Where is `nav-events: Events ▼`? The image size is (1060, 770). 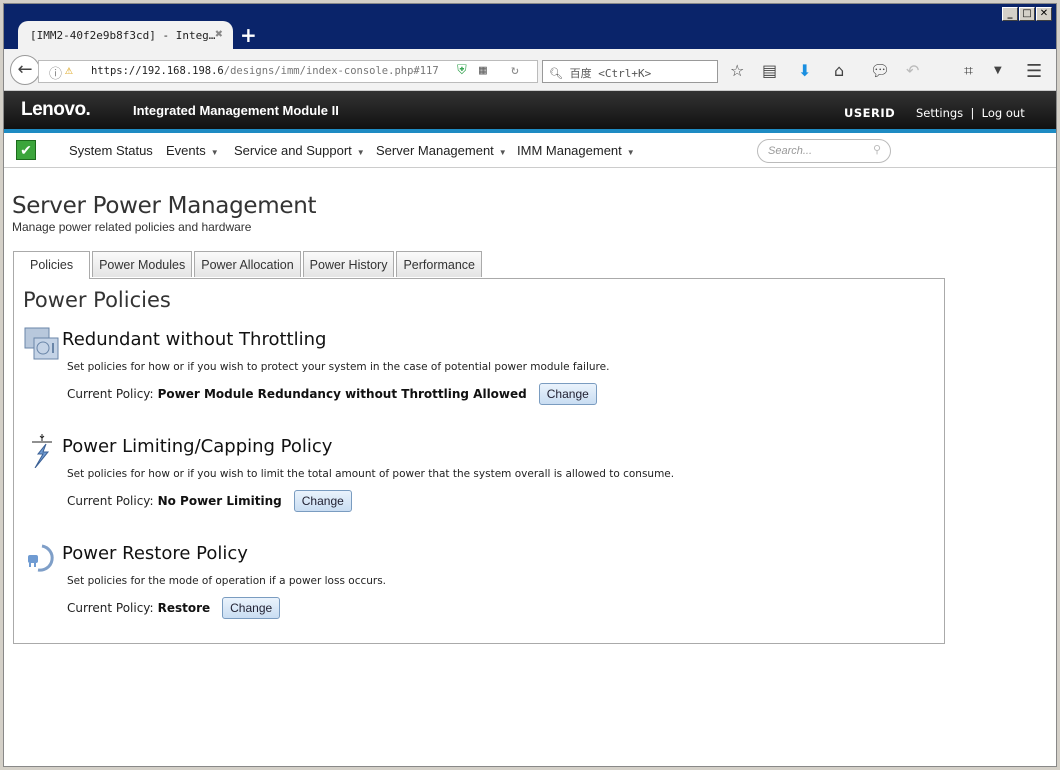 nav-events: Events ▼ is located at coordinates (192, 150).